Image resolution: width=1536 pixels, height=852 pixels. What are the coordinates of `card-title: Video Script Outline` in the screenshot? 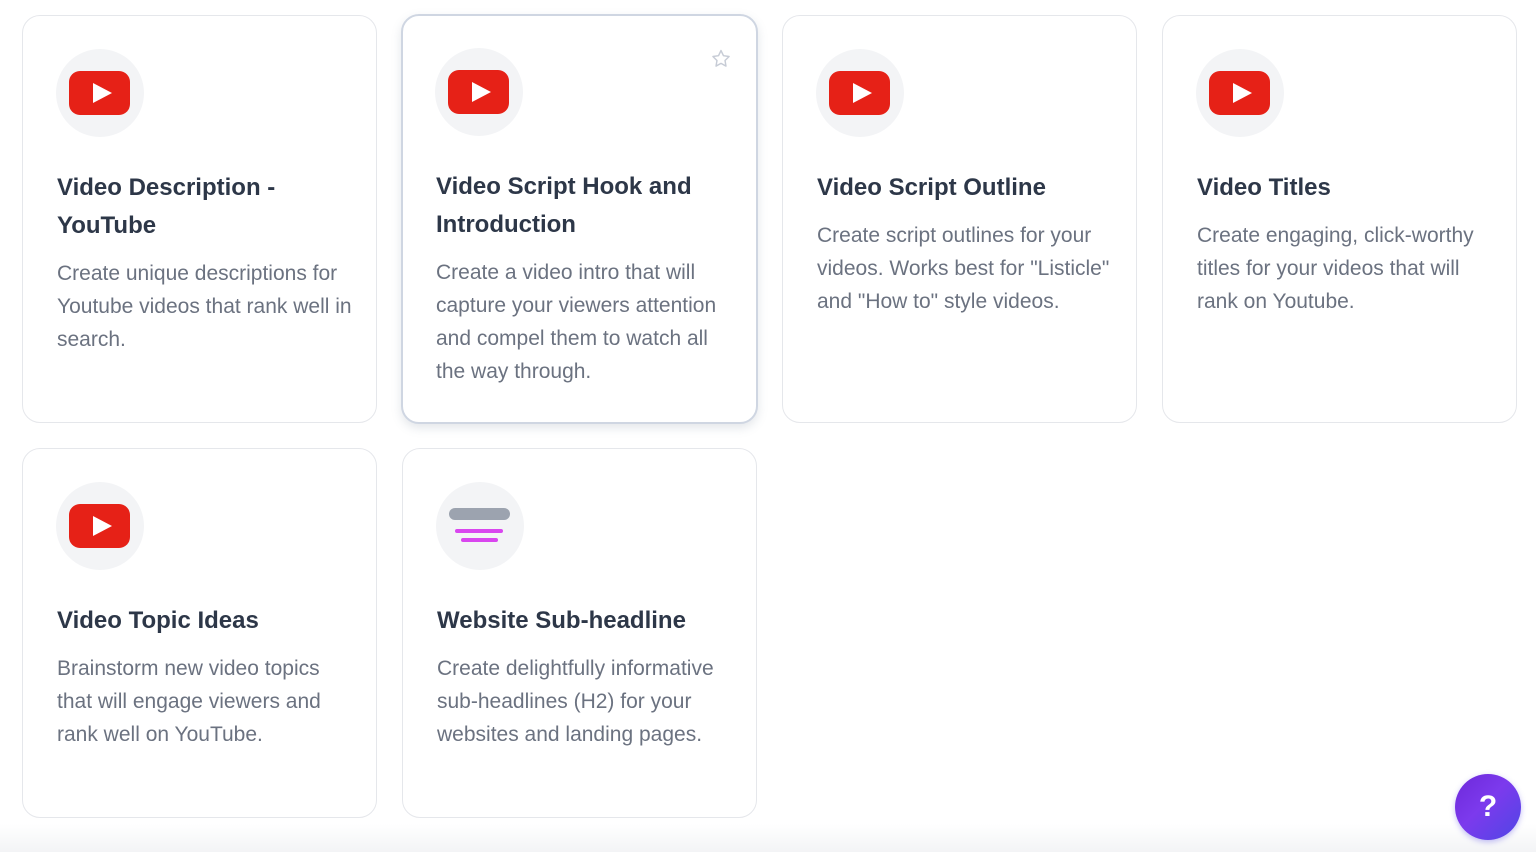 It's located at (931, 187).